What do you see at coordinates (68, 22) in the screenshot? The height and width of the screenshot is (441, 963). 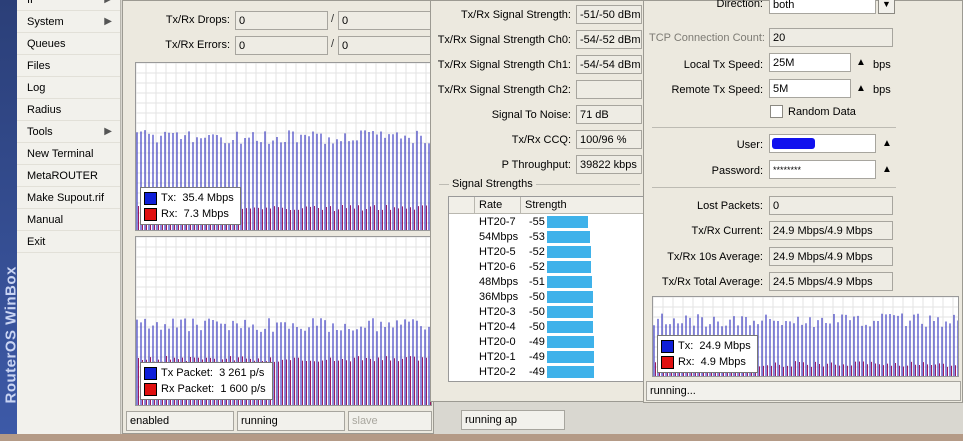 I see `menu-item-system: System ▶` at bounding box center [68, 22].